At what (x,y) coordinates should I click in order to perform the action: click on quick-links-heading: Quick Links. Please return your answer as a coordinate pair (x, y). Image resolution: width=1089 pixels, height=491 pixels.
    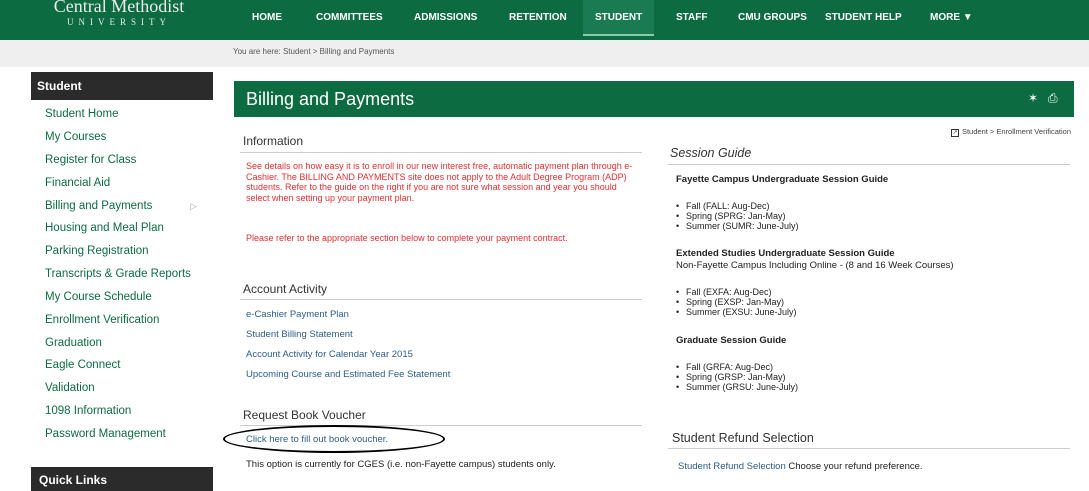
    Looking at the image, I should click on (122, 479).